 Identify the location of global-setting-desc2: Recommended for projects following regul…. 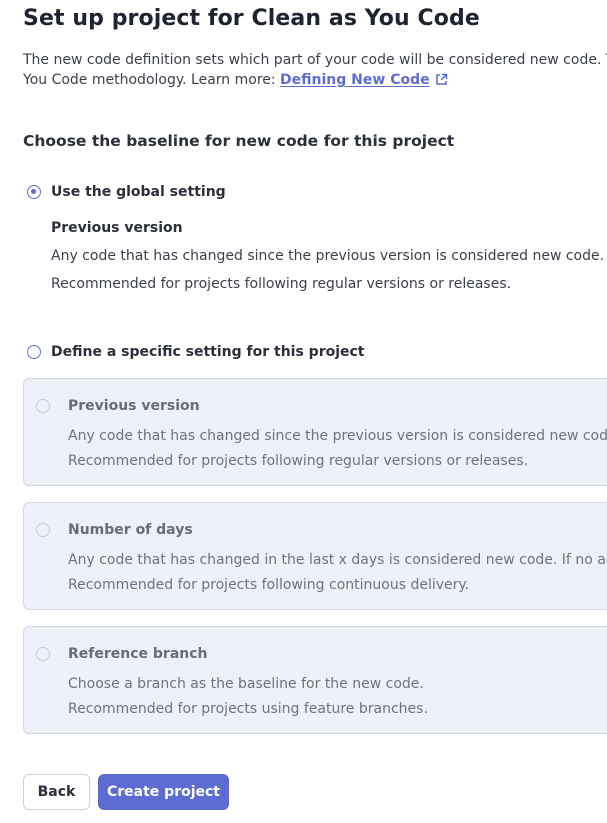
(281, 284).